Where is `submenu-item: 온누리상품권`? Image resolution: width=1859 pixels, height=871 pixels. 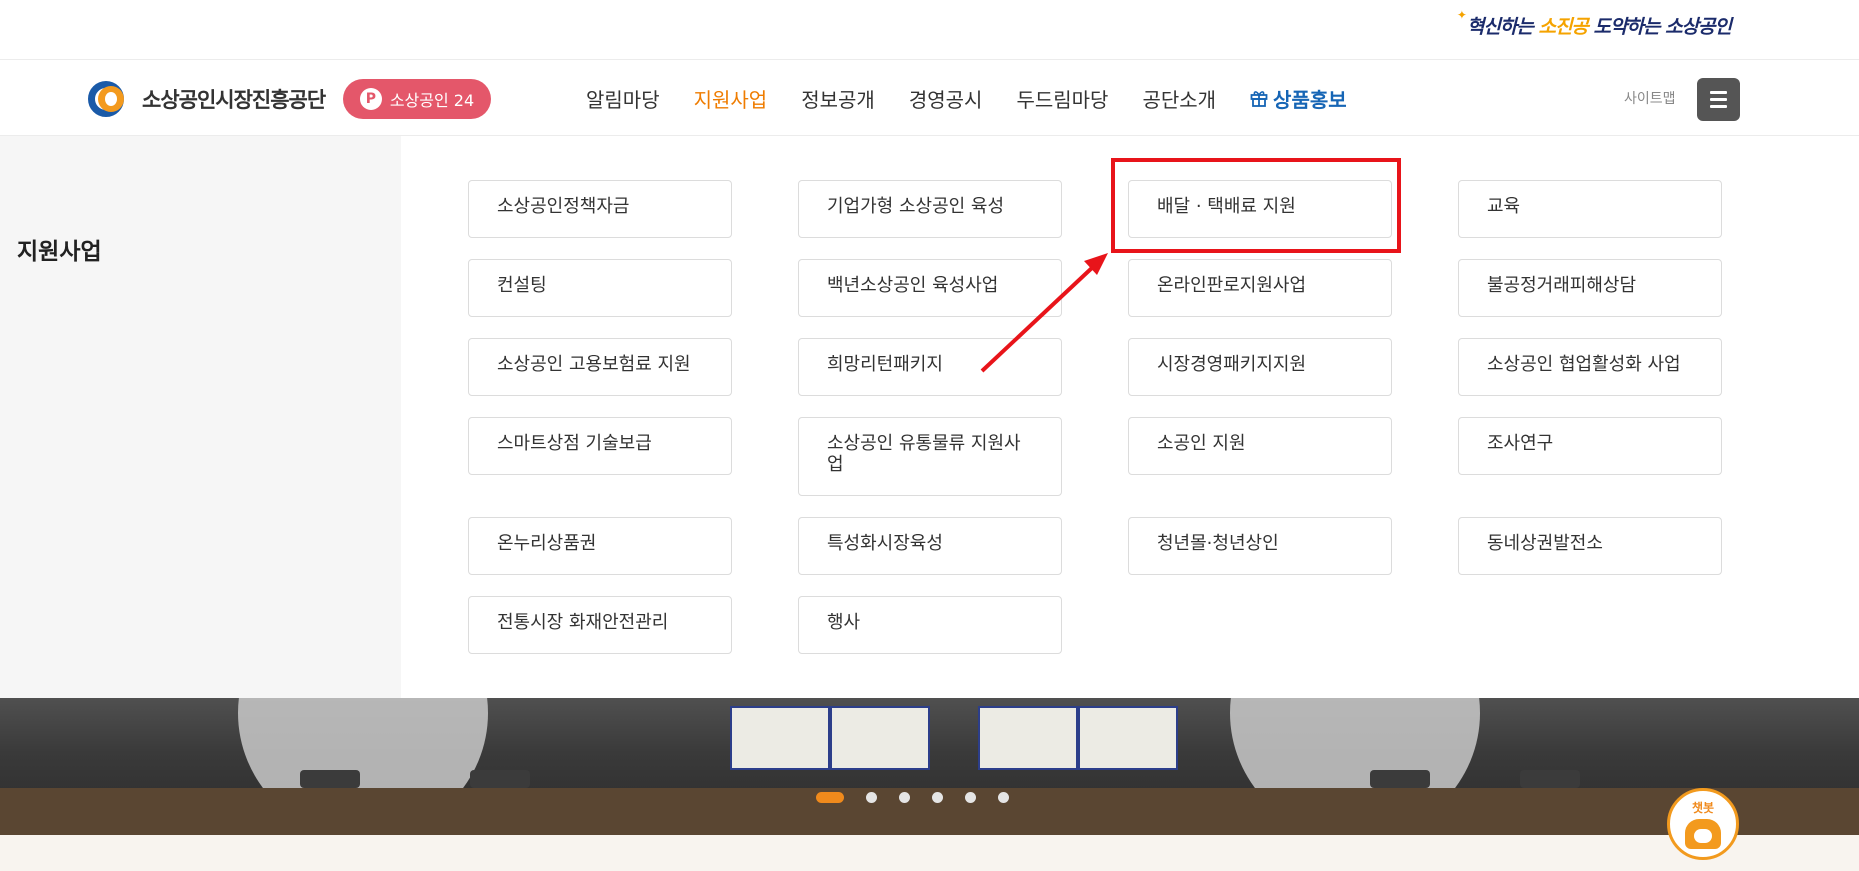
submenu-item: 온누리상품권 is located at coordinates (600, 546).